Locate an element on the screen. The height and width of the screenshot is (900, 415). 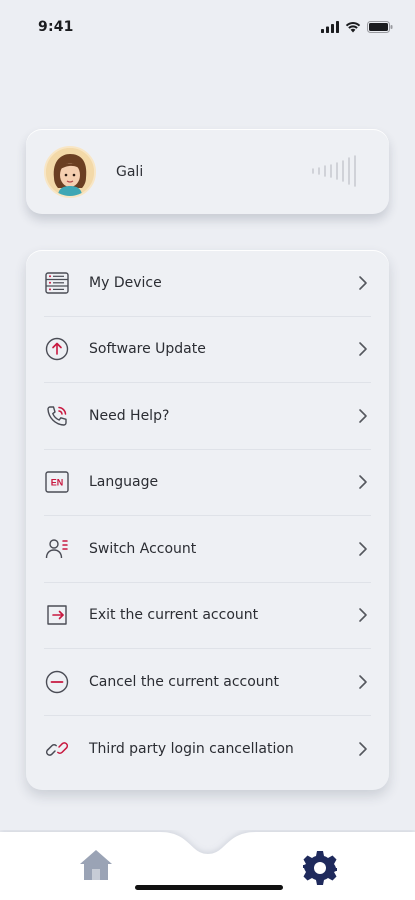
tab-home is located at coordinates (96, 865).